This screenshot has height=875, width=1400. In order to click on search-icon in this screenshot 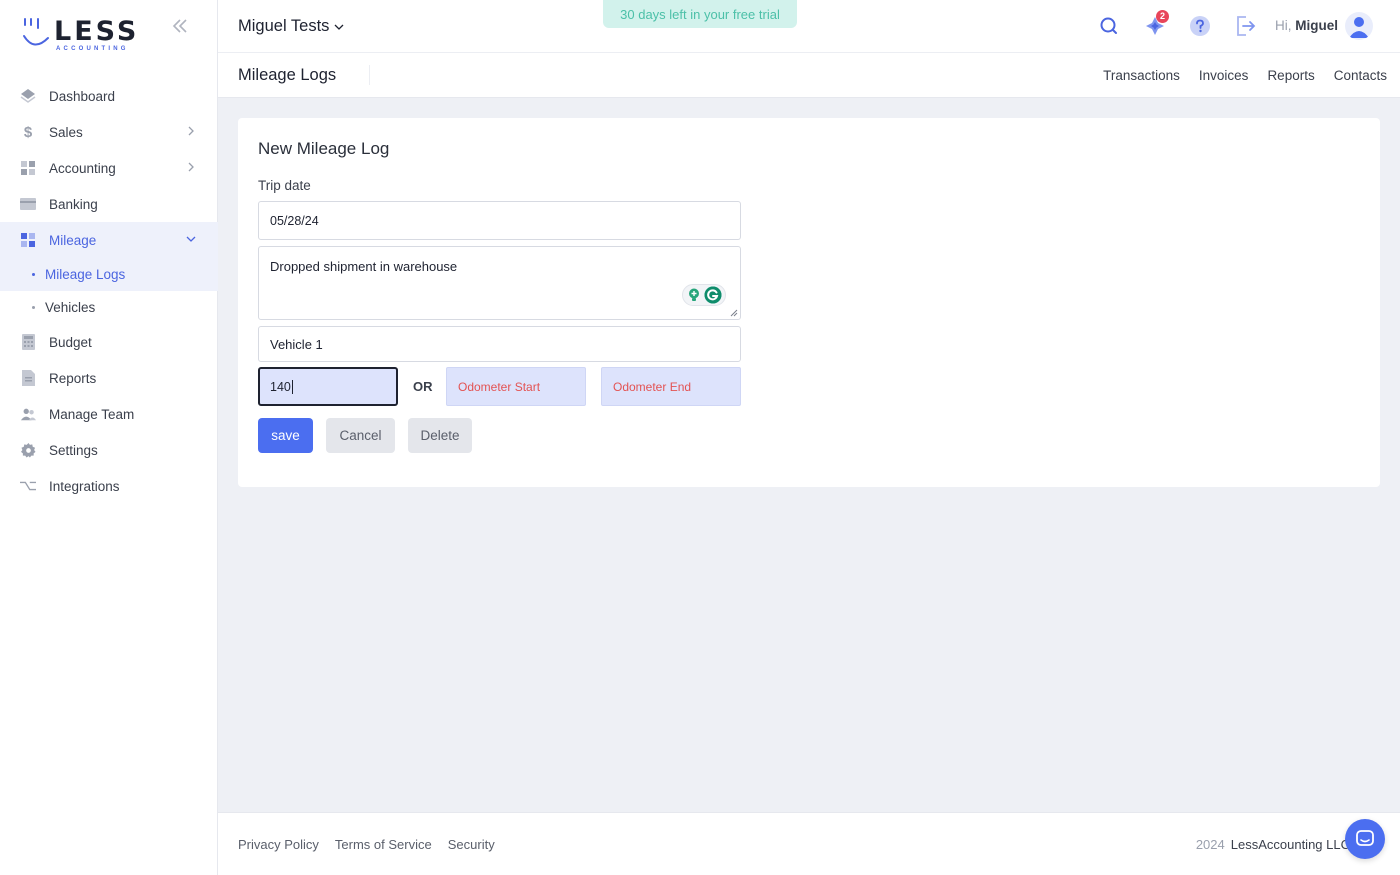, I will do `click(1108, 25)`.